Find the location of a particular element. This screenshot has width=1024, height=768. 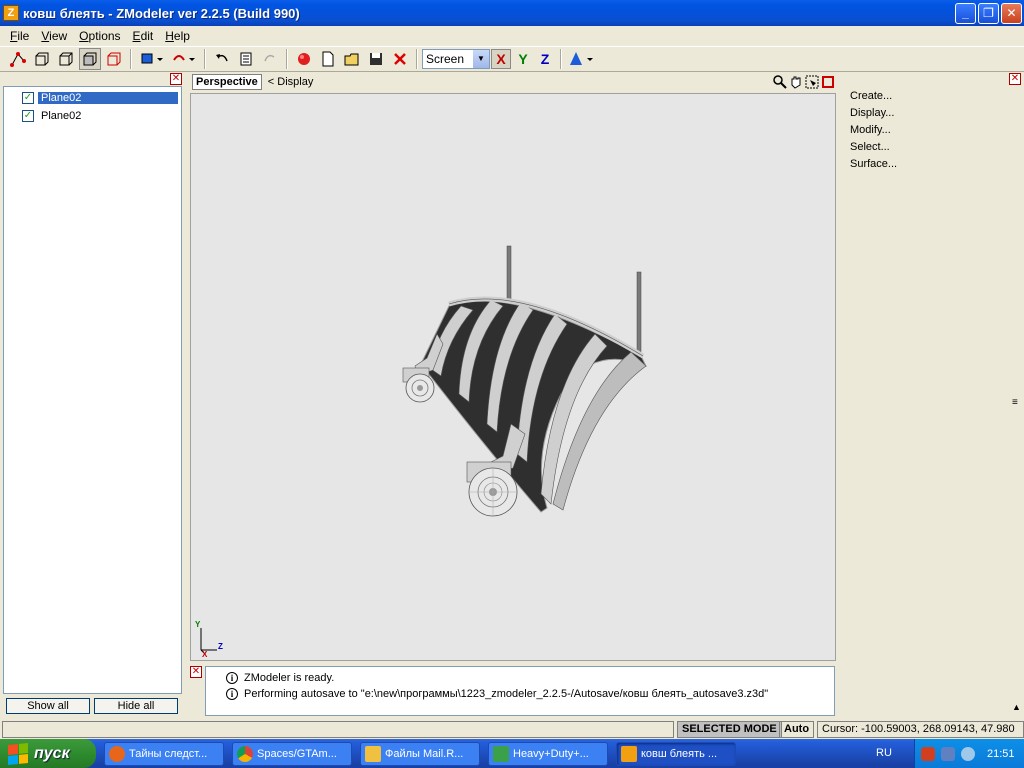

open-folder-icon is located at coordinates (352, 59).